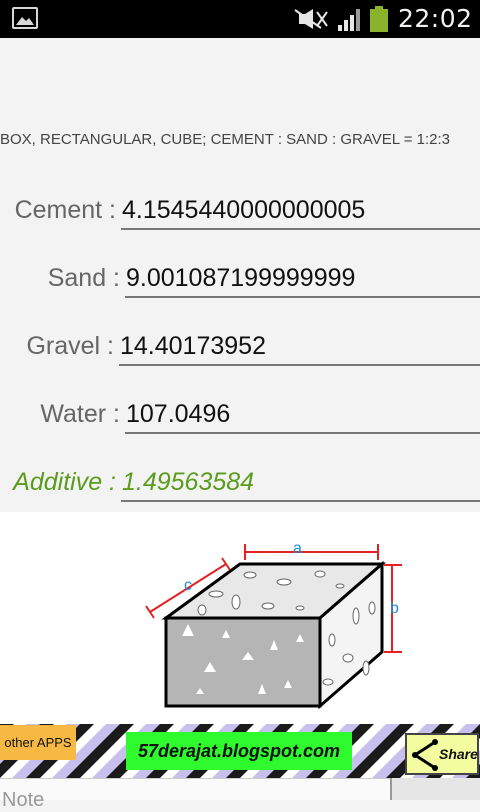 The image size is (480, 812). What do you see at coordinates (379, 19) in the screenshot?
I see `battery-icon` at bounding box center [379, 19].